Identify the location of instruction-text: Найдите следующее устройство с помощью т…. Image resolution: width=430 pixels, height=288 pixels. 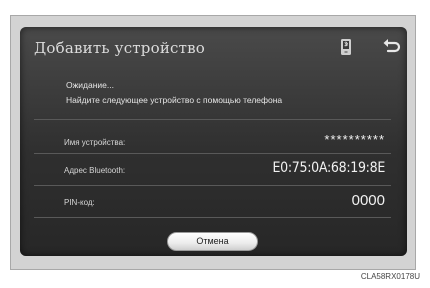
(174, 100).